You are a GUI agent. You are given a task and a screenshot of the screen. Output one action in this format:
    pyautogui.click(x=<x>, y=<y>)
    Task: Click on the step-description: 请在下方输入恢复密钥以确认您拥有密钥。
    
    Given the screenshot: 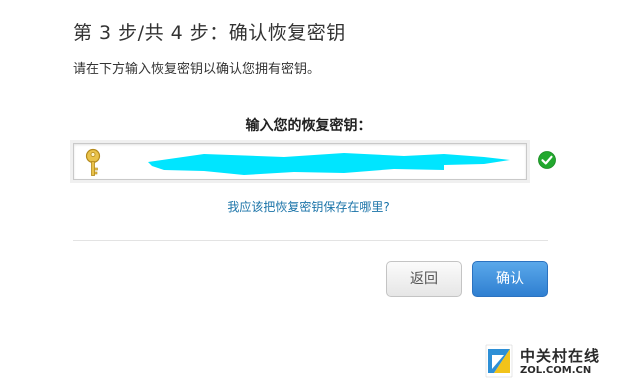 What is the action you would take?
    pyautogui.click(x=197, y=69)
    